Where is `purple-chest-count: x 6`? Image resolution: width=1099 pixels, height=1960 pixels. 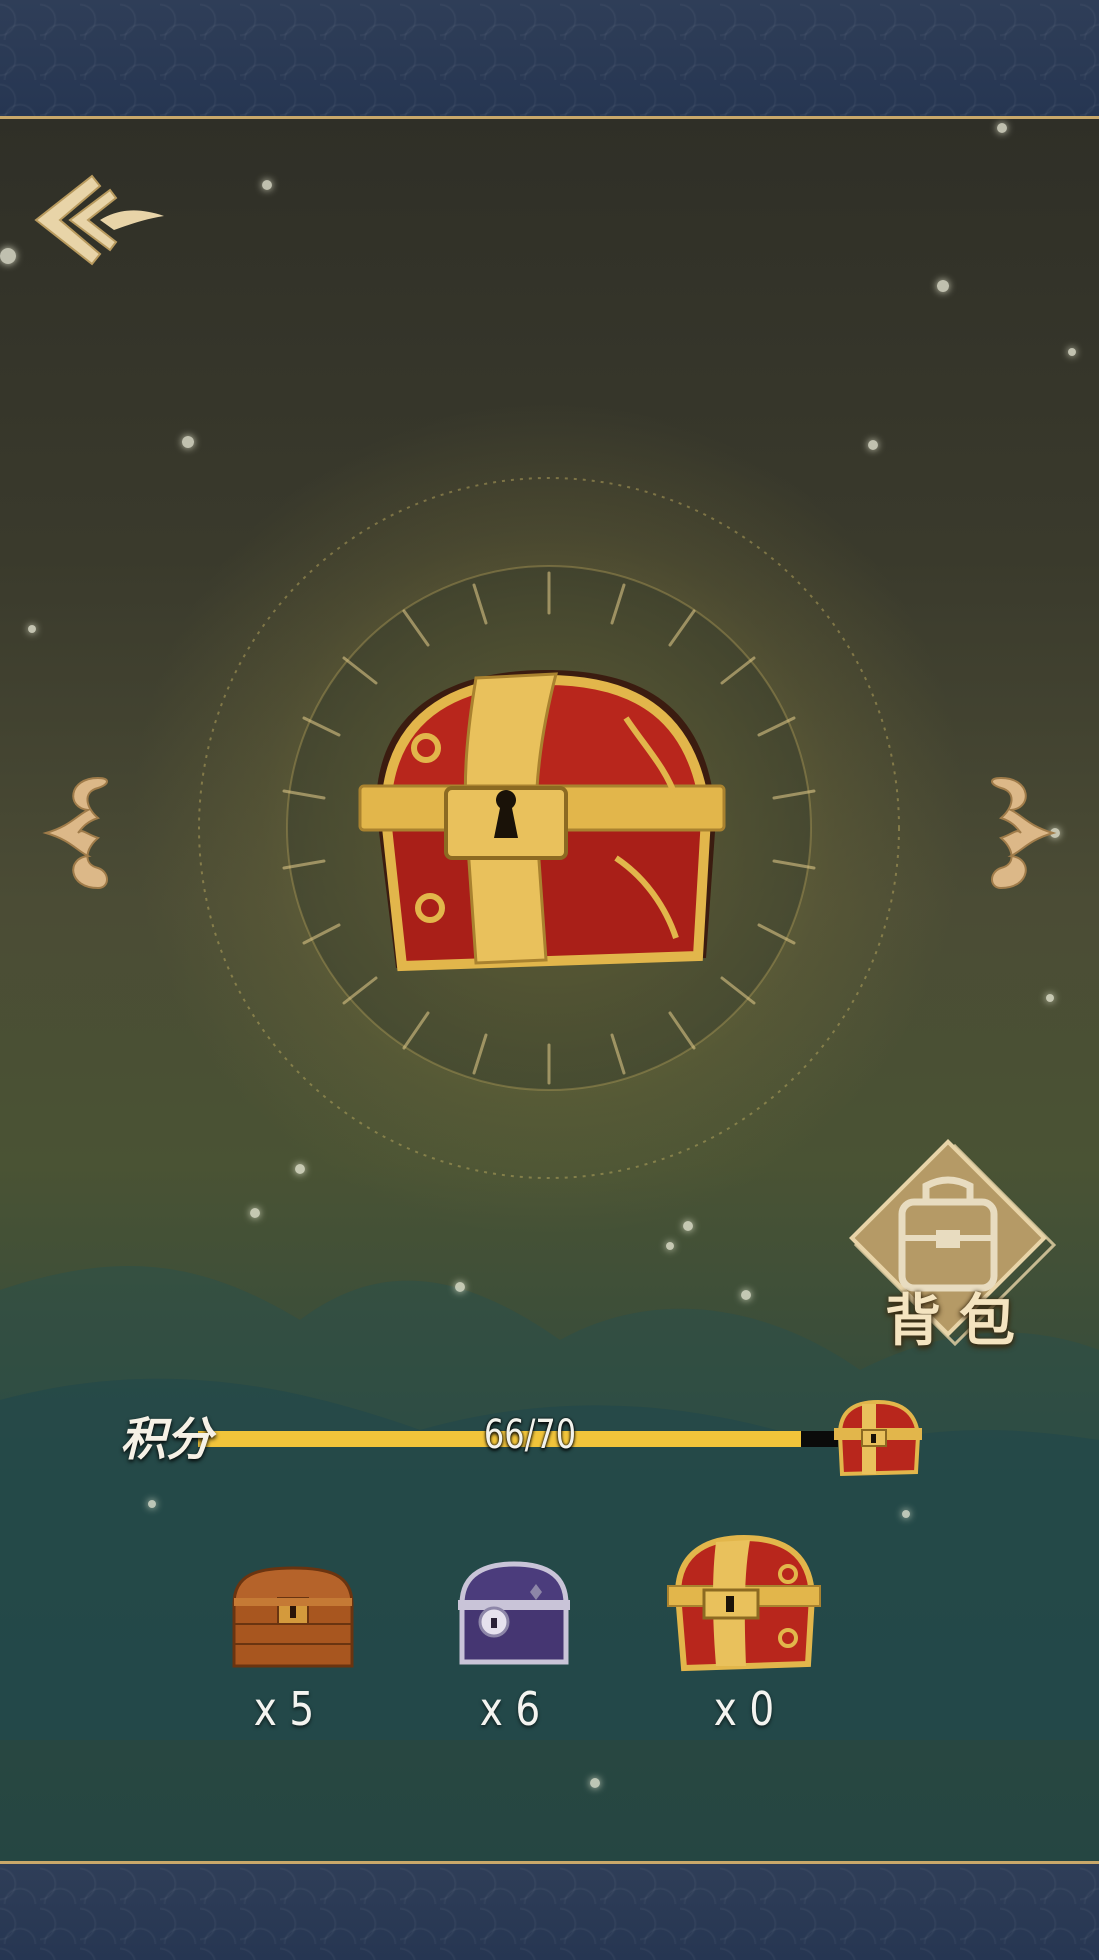
purple-chest-count: x 6 is located at coordinates (510, 1709).